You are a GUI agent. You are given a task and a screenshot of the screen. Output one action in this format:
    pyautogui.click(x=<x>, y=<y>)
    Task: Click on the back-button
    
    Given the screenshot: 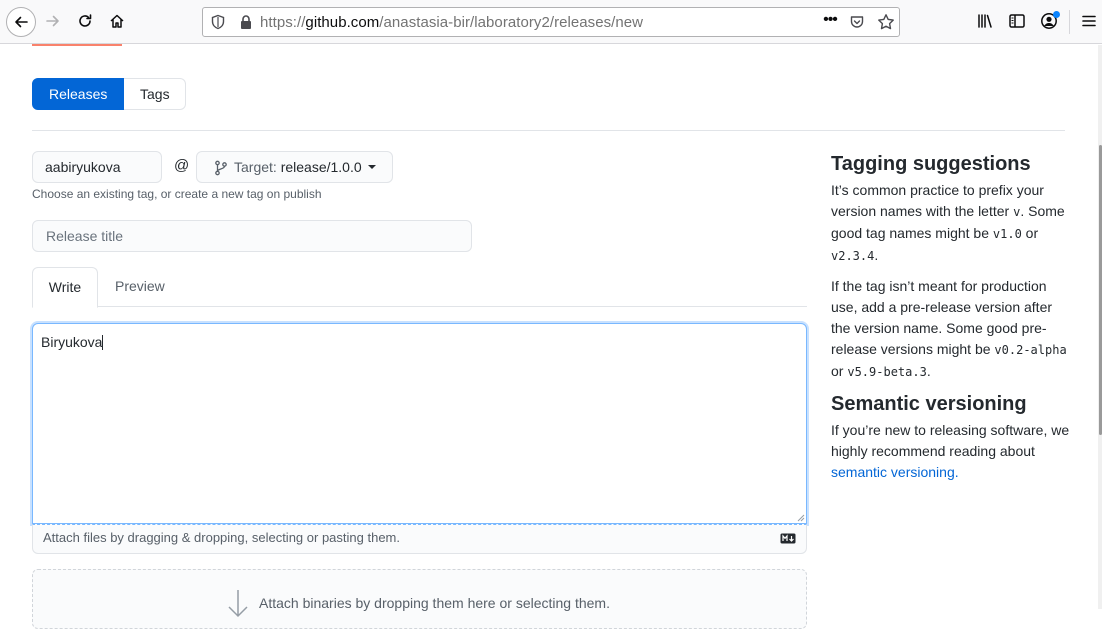 What is the action you would take?
    pyautogui.click(x=21, y=22)
    